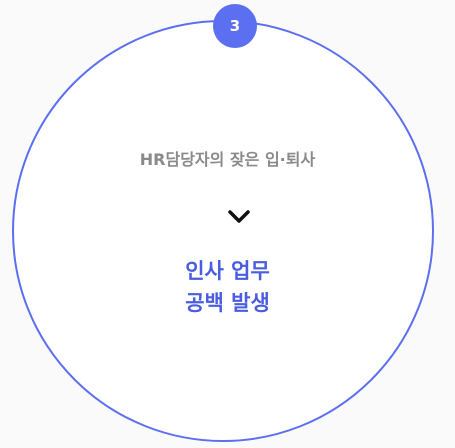 This screenshot has height=448, width=455. I want to click on result-line-2: 공백 발생, so click(227, 303).